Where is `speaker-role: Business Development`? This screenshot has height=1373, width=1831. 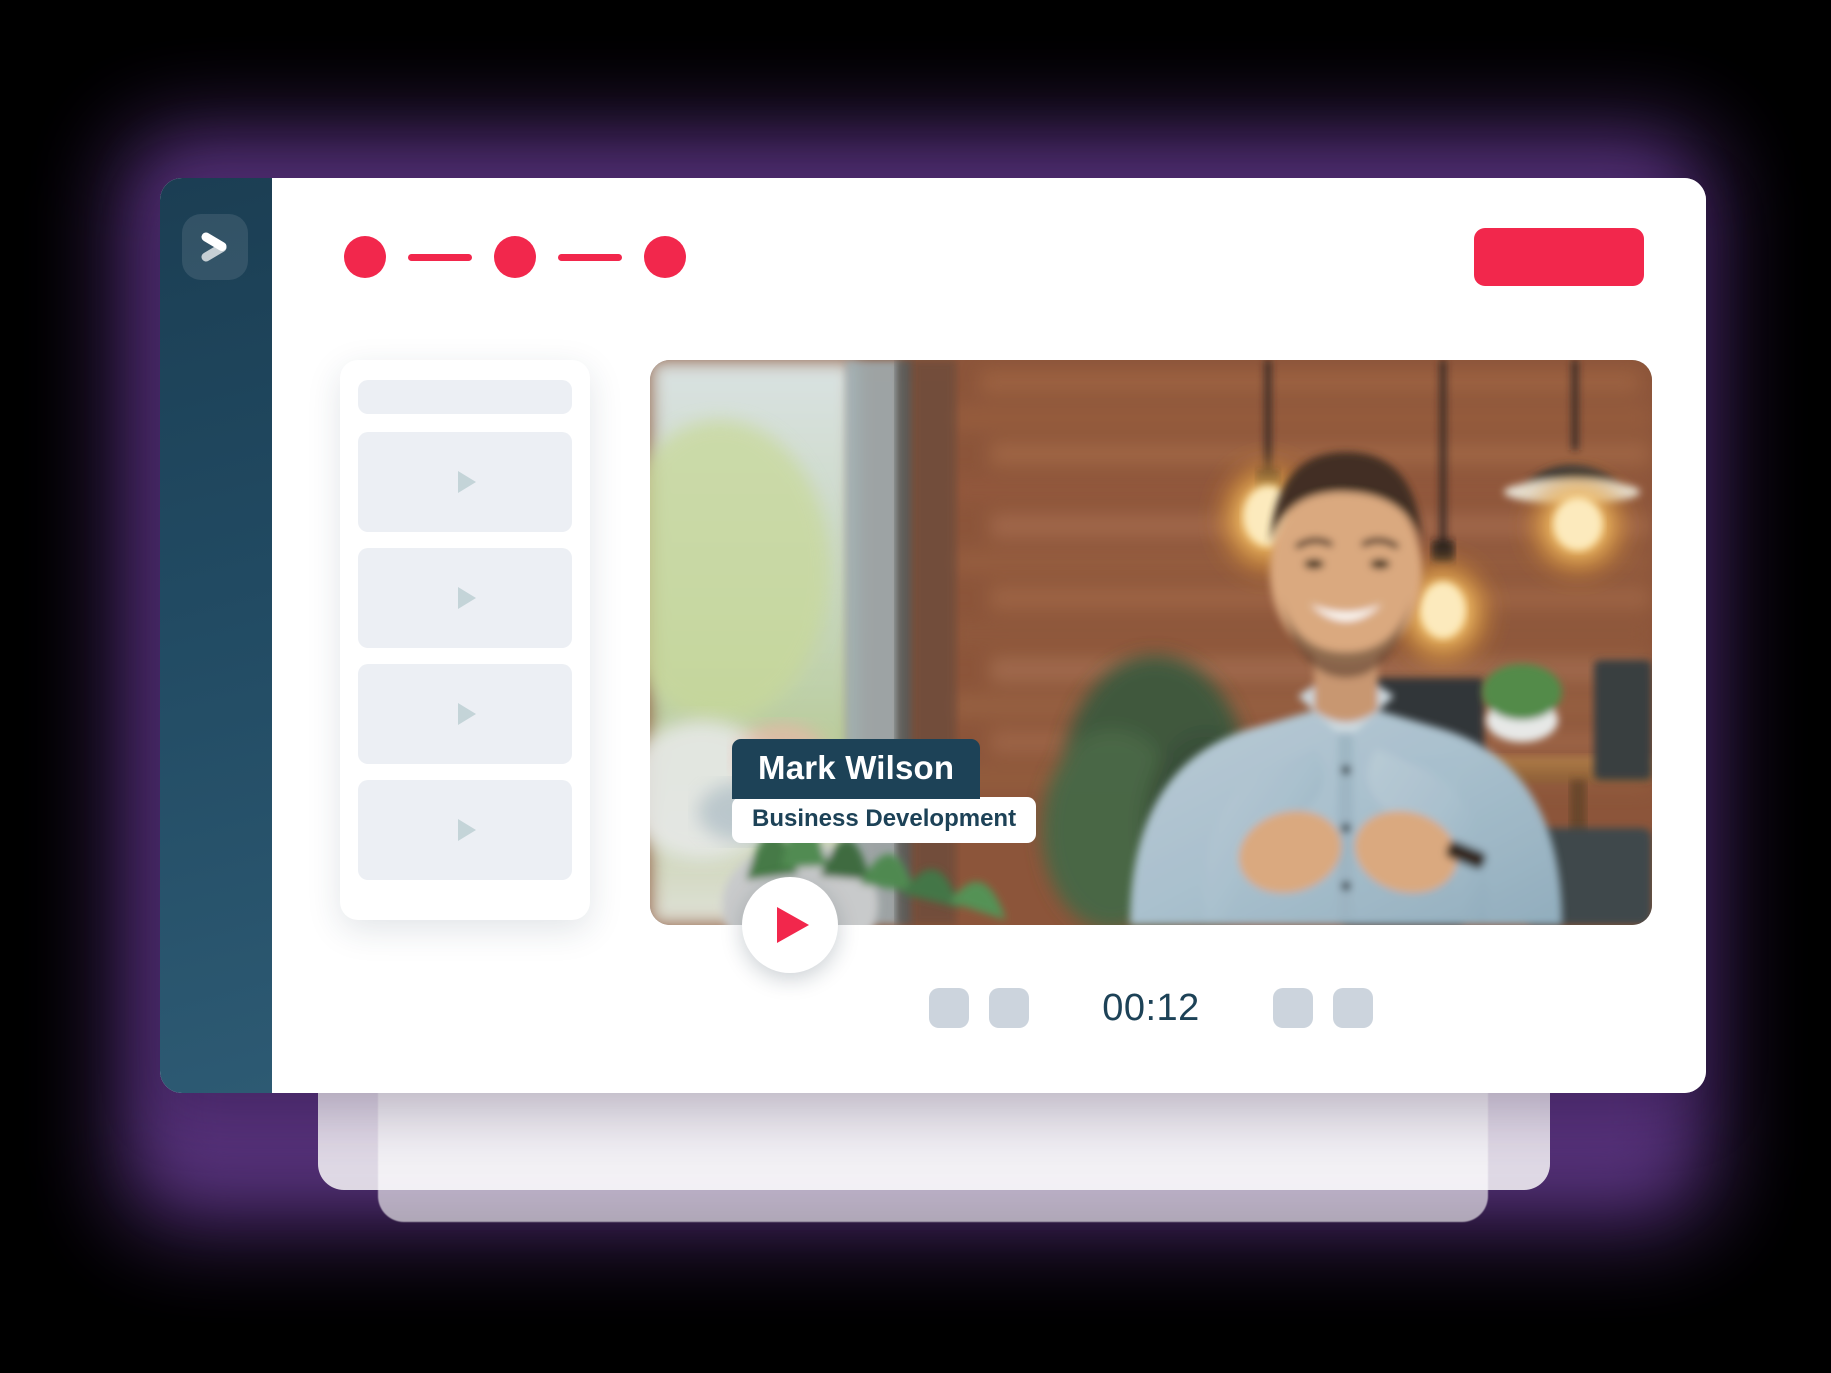
speaker-role: Business Development is located at coordinates (884, 820).